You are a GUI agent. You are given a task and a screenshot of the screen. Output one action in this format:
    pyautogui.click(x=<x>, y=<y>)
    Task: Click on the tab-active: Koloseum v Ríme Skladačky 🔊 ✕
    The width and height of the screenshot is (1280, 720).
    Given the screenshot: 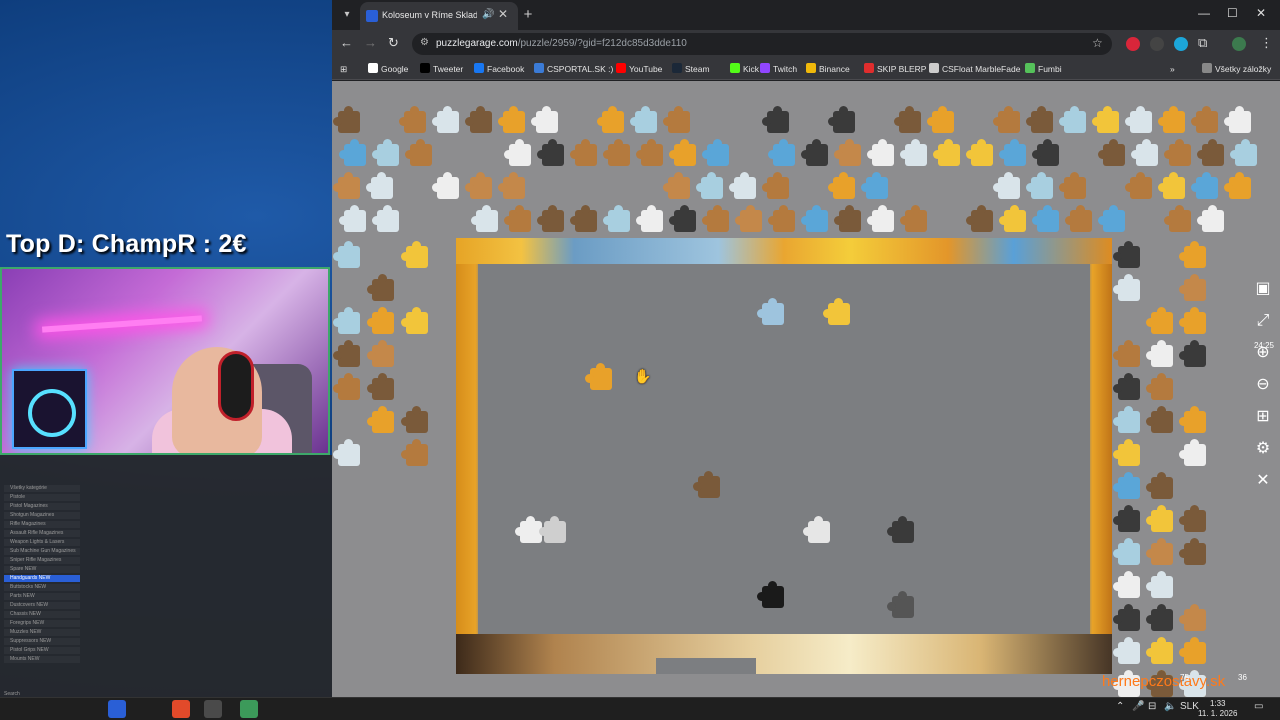 What is the action you would take?
    pyautogui.click(x=439, y=16)
    